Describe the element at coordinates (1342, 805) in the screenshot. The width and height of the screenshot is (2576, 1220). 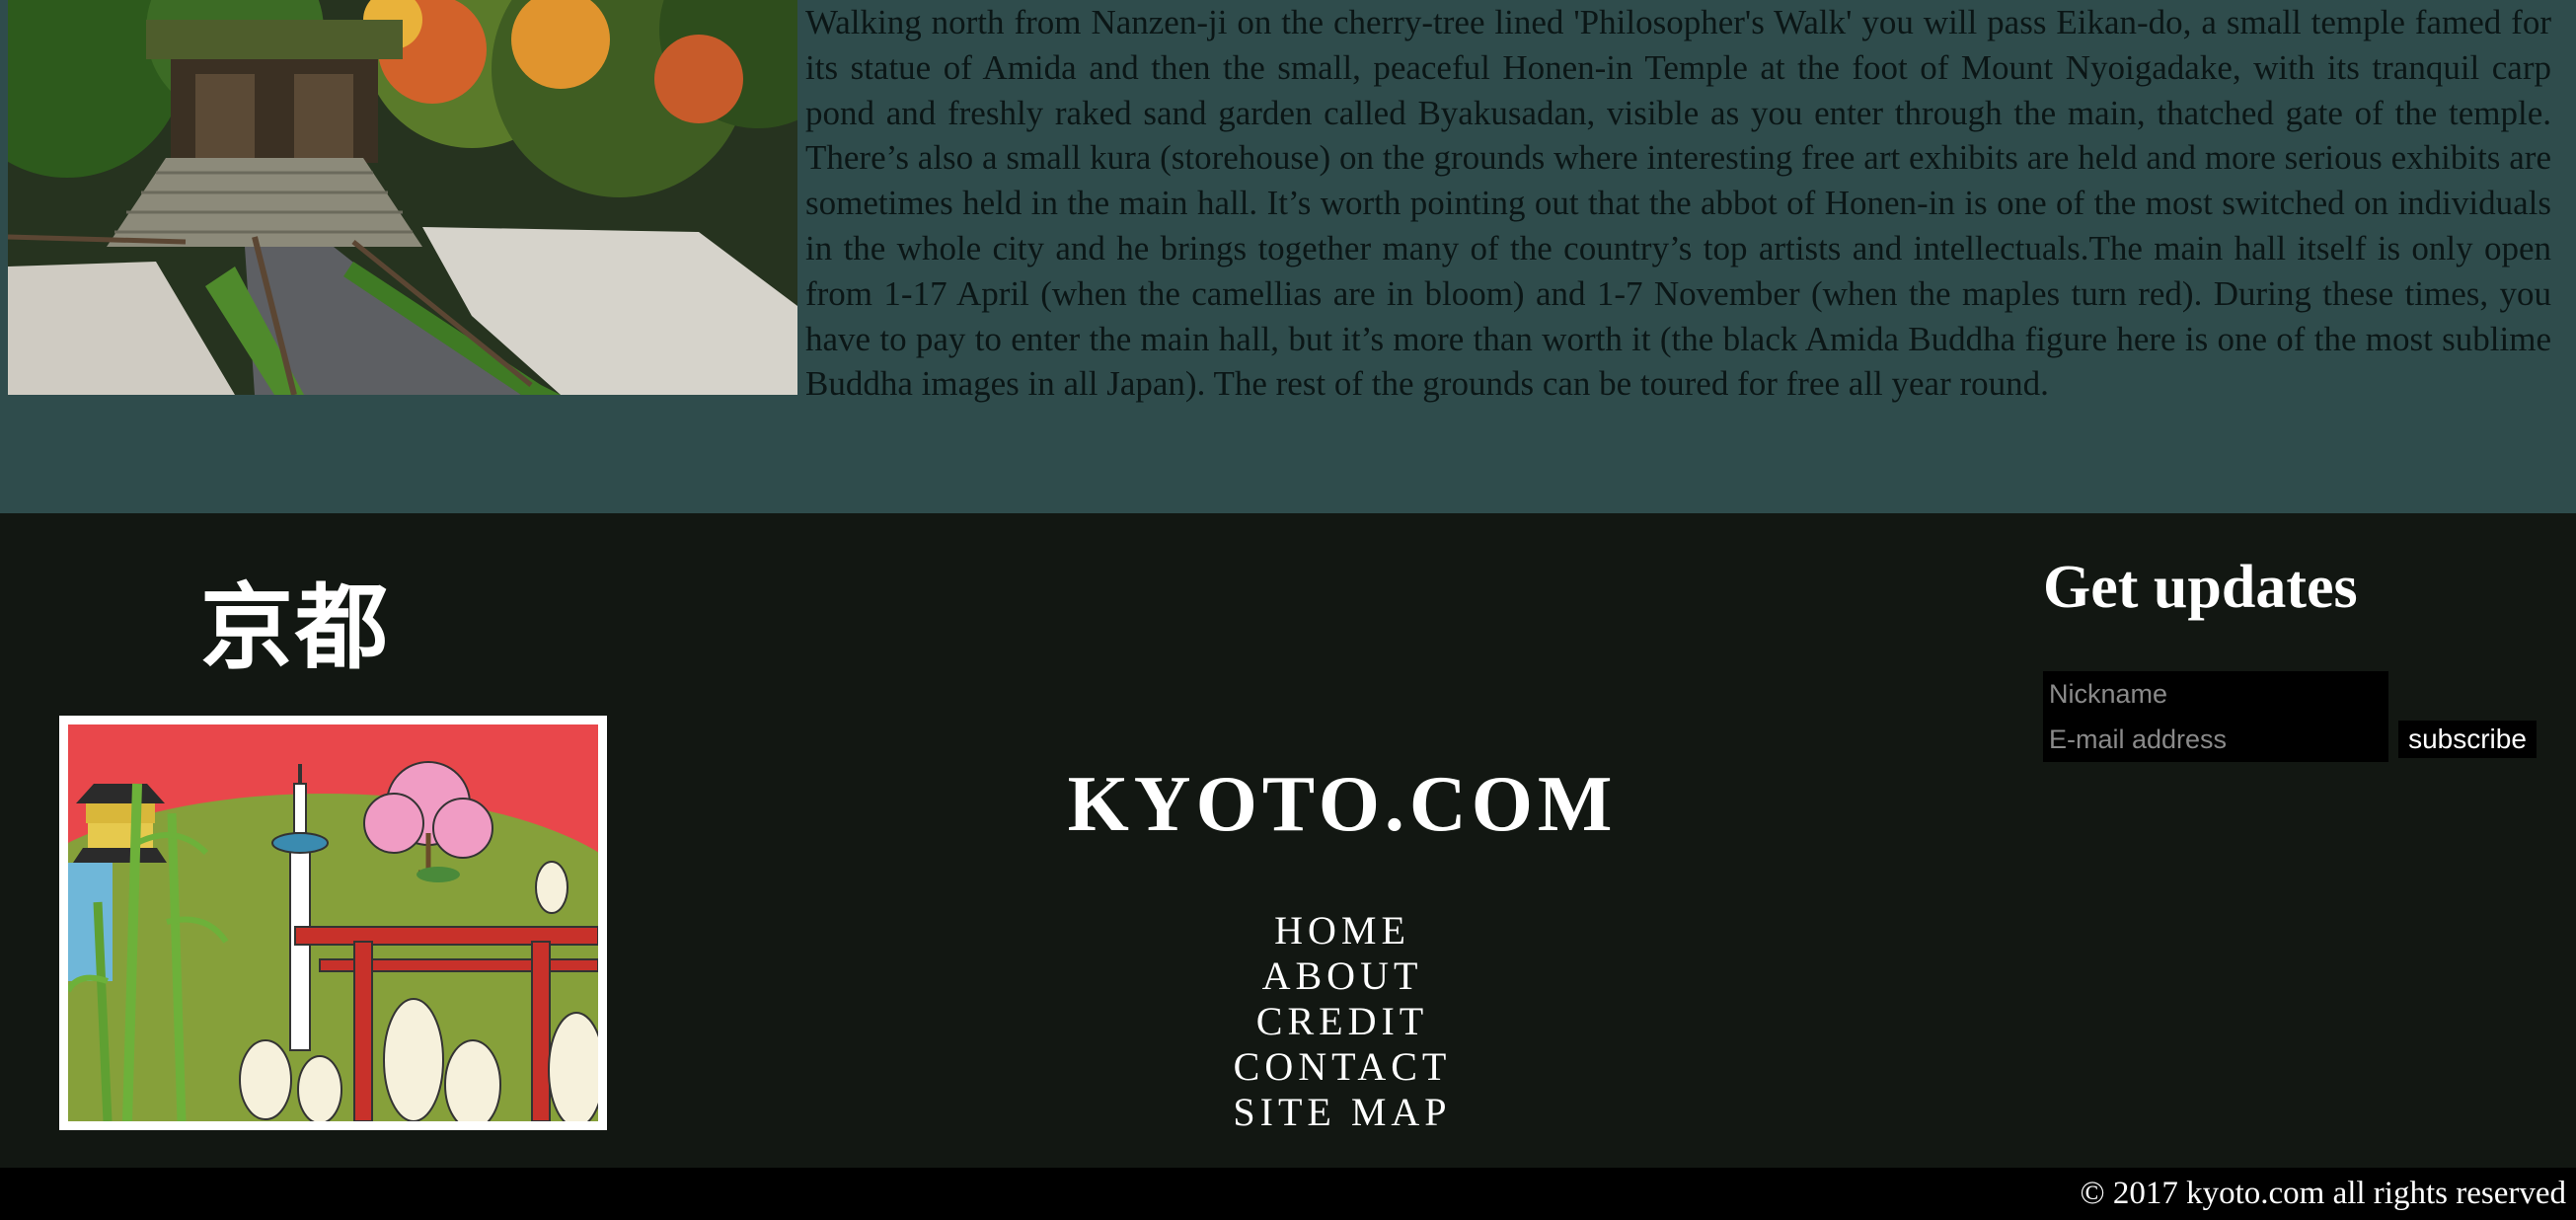
I see `site-title: KYOTO.COM` at that location.